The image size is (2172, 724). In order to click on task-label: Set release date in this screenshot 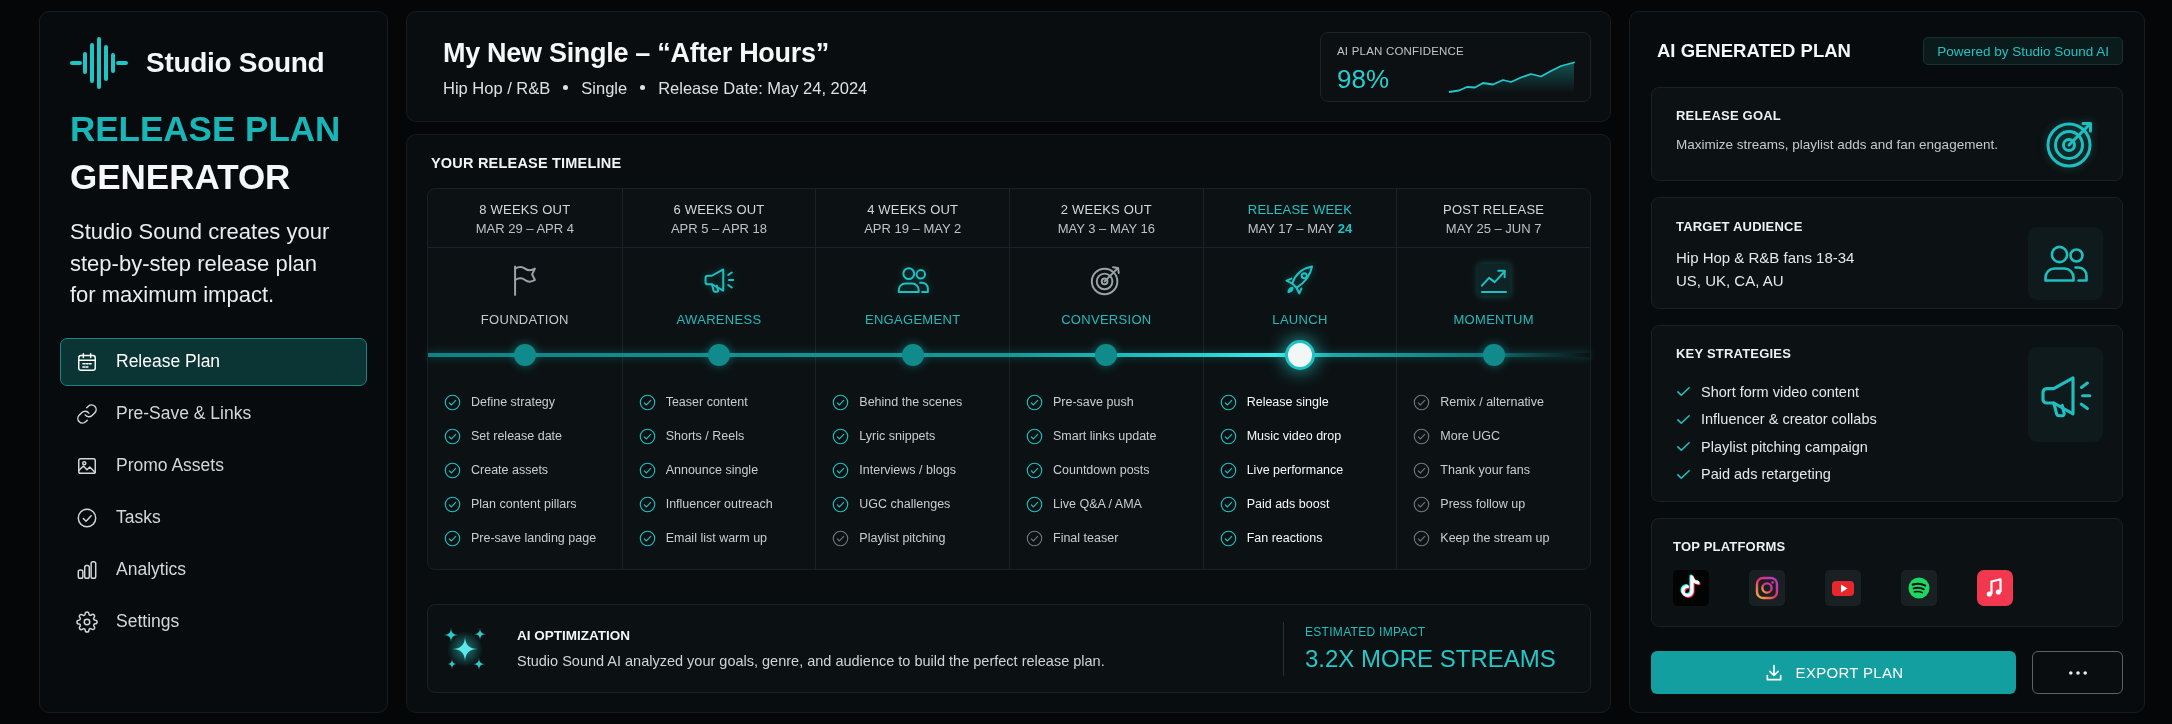, I will do `click(517, 436)`.